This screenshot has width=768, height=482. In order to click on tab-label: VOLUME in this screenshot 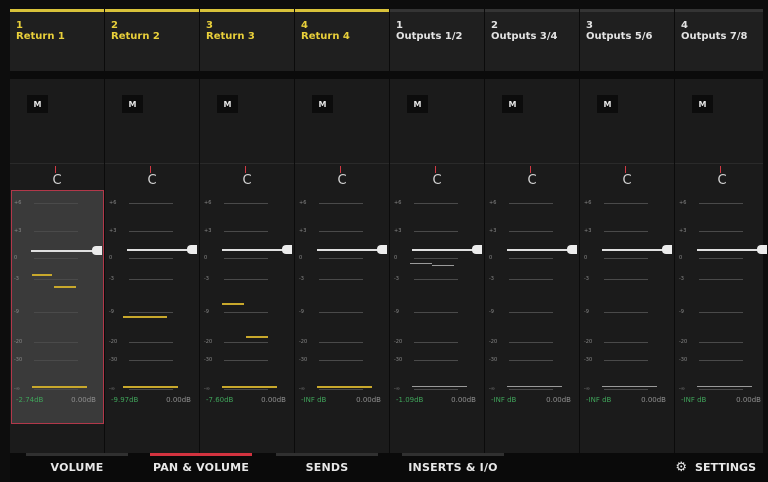, I will do `click(77, 467)`.